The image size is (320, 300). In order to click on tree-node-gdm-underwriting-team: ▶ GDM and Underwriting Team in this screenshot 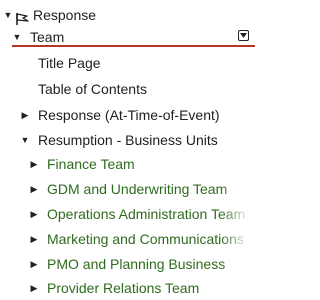, I will do `click(127, 189)`.